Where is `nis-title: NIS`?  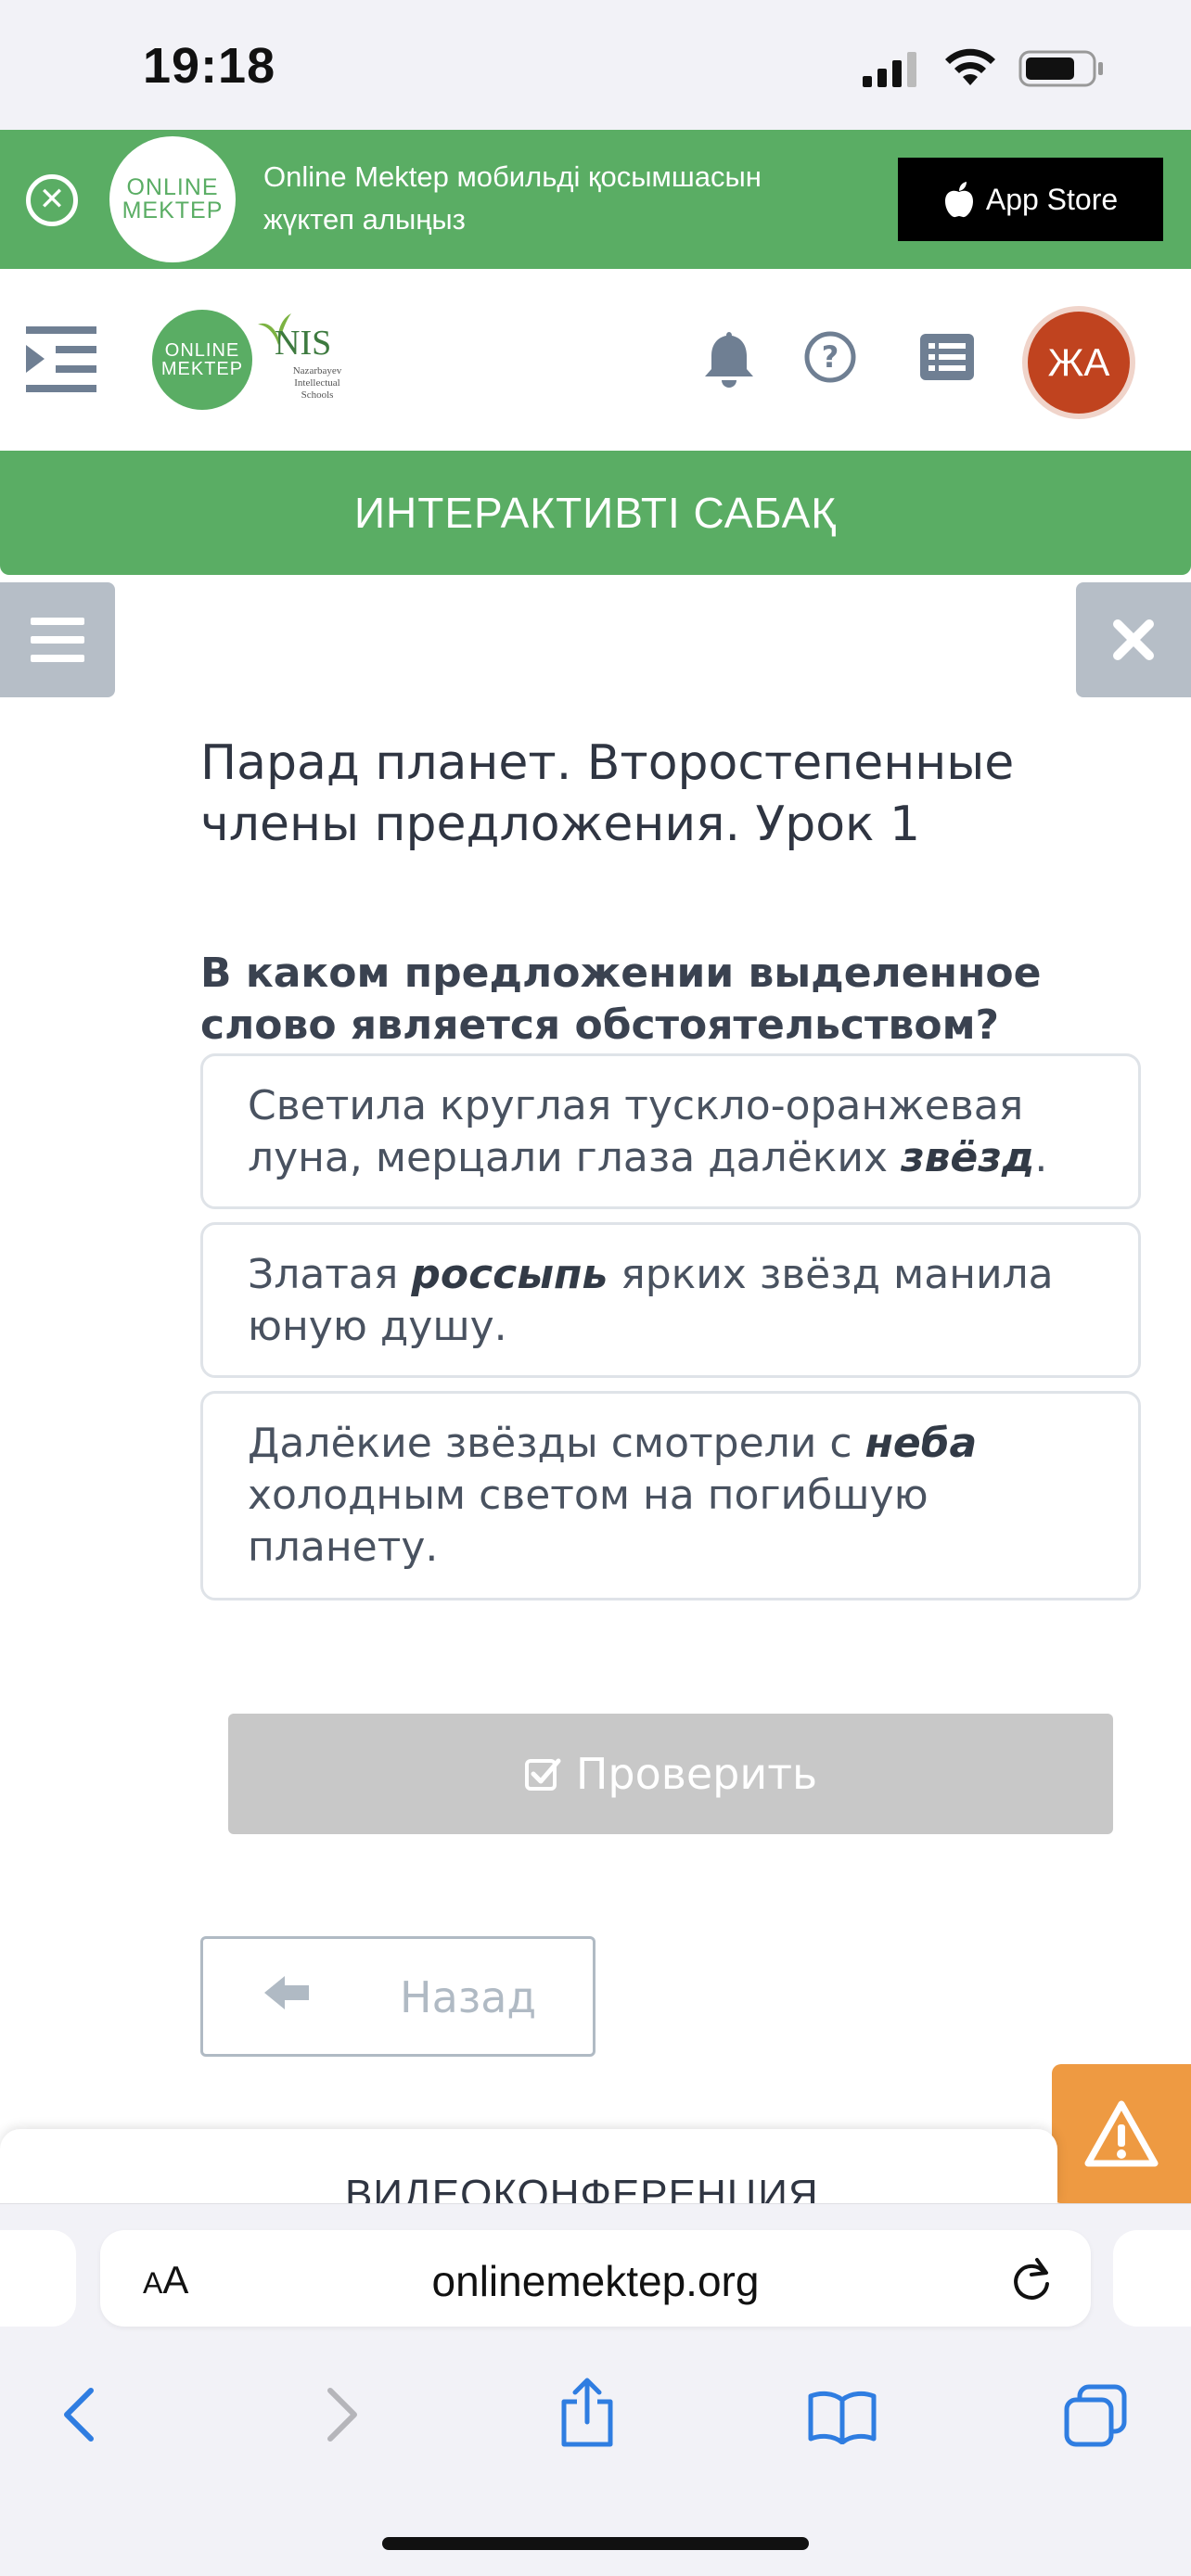
nis-title: NIS is located at coordinates (303, 343).